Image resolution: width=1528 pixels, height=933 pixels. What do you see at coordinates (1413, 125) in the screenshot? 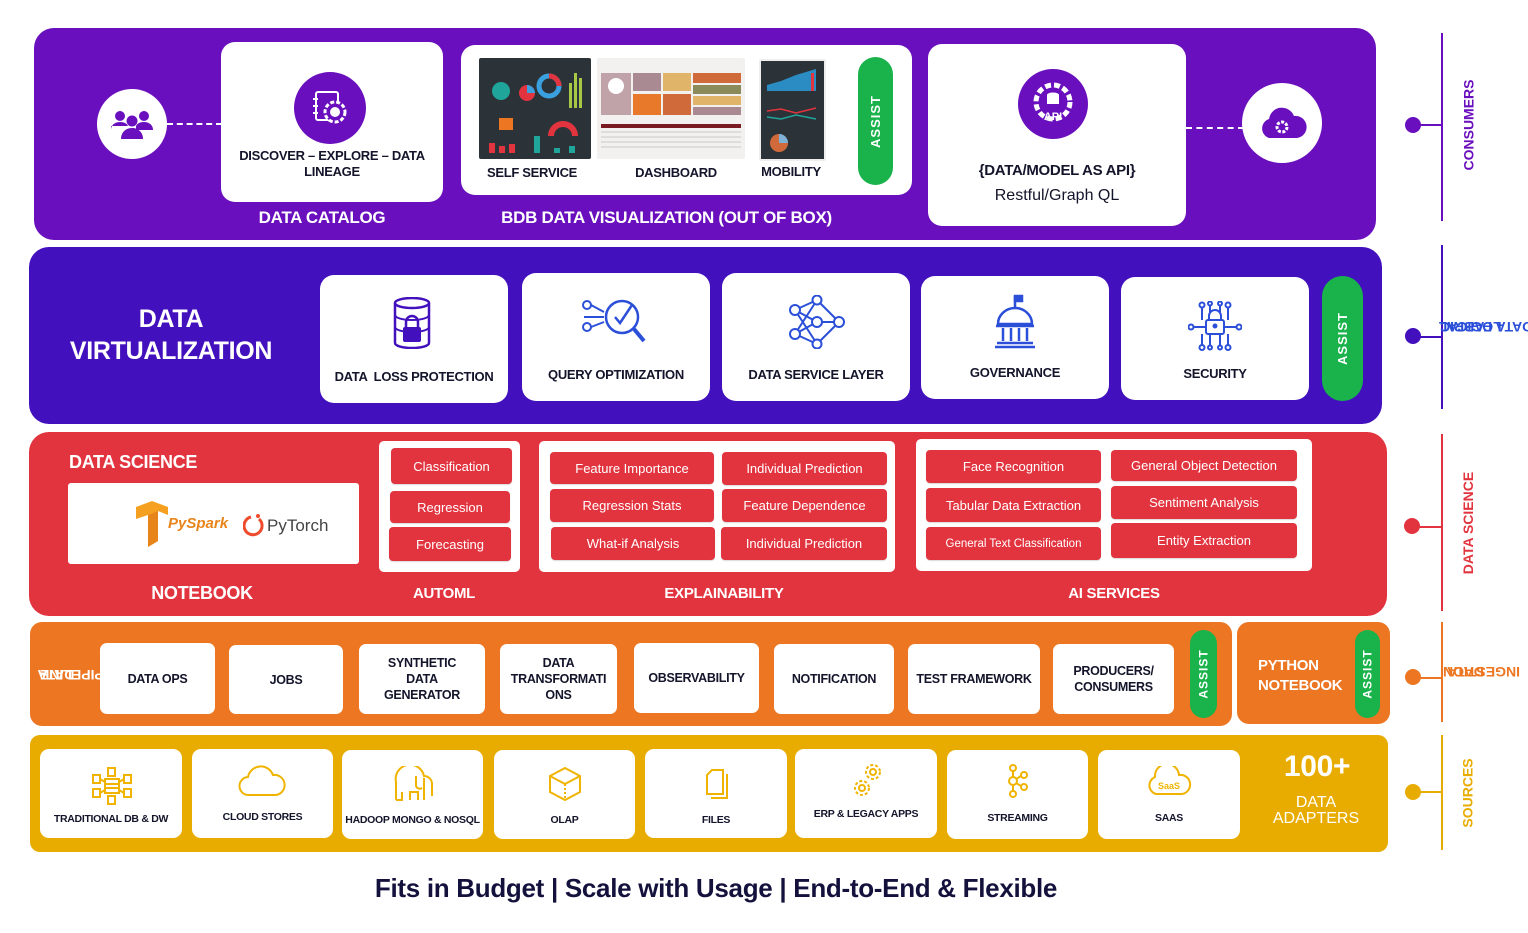
I see `consumers-side-dot` at bounding box center [1413, 125].